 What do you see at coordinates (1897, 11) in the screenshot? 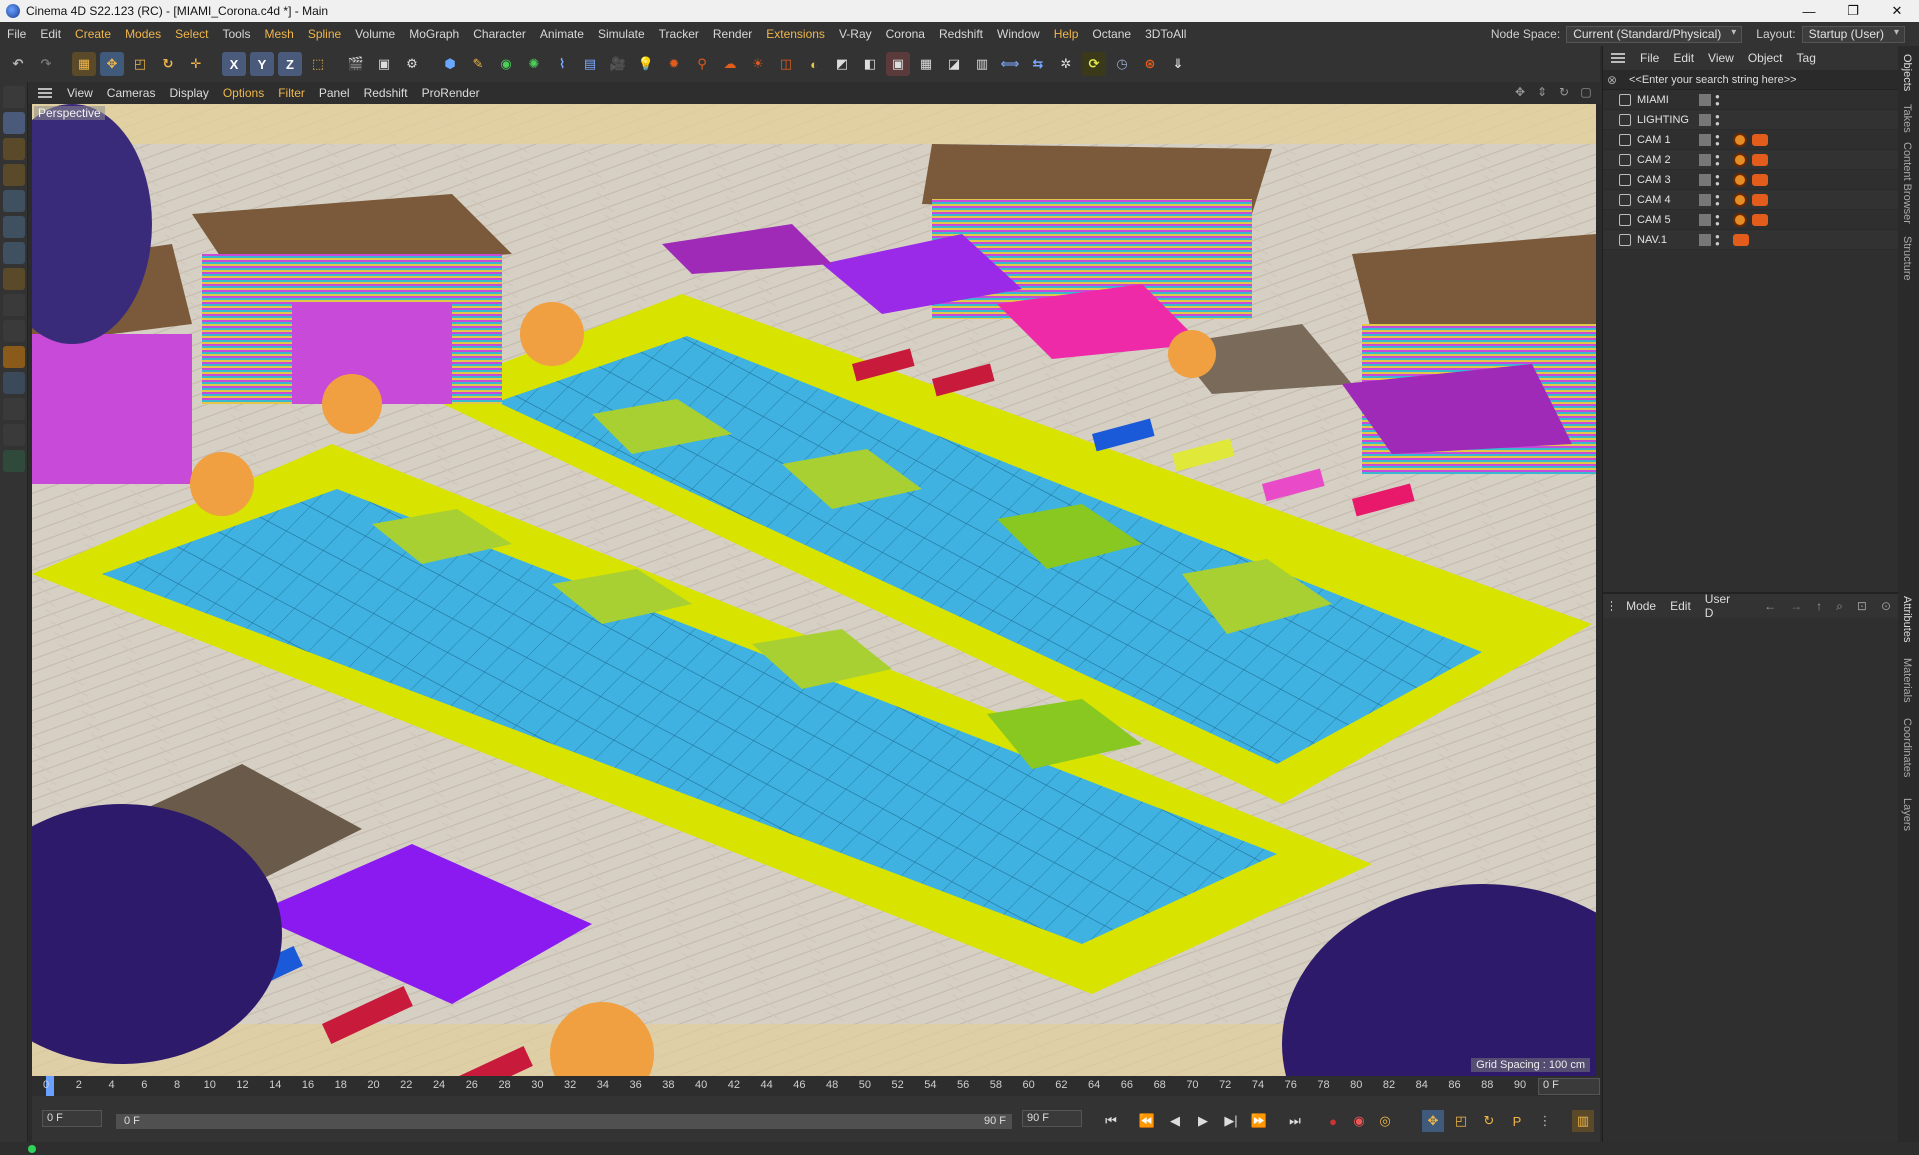
I see `close-button: ✕` at bounding box center [1897, 11].